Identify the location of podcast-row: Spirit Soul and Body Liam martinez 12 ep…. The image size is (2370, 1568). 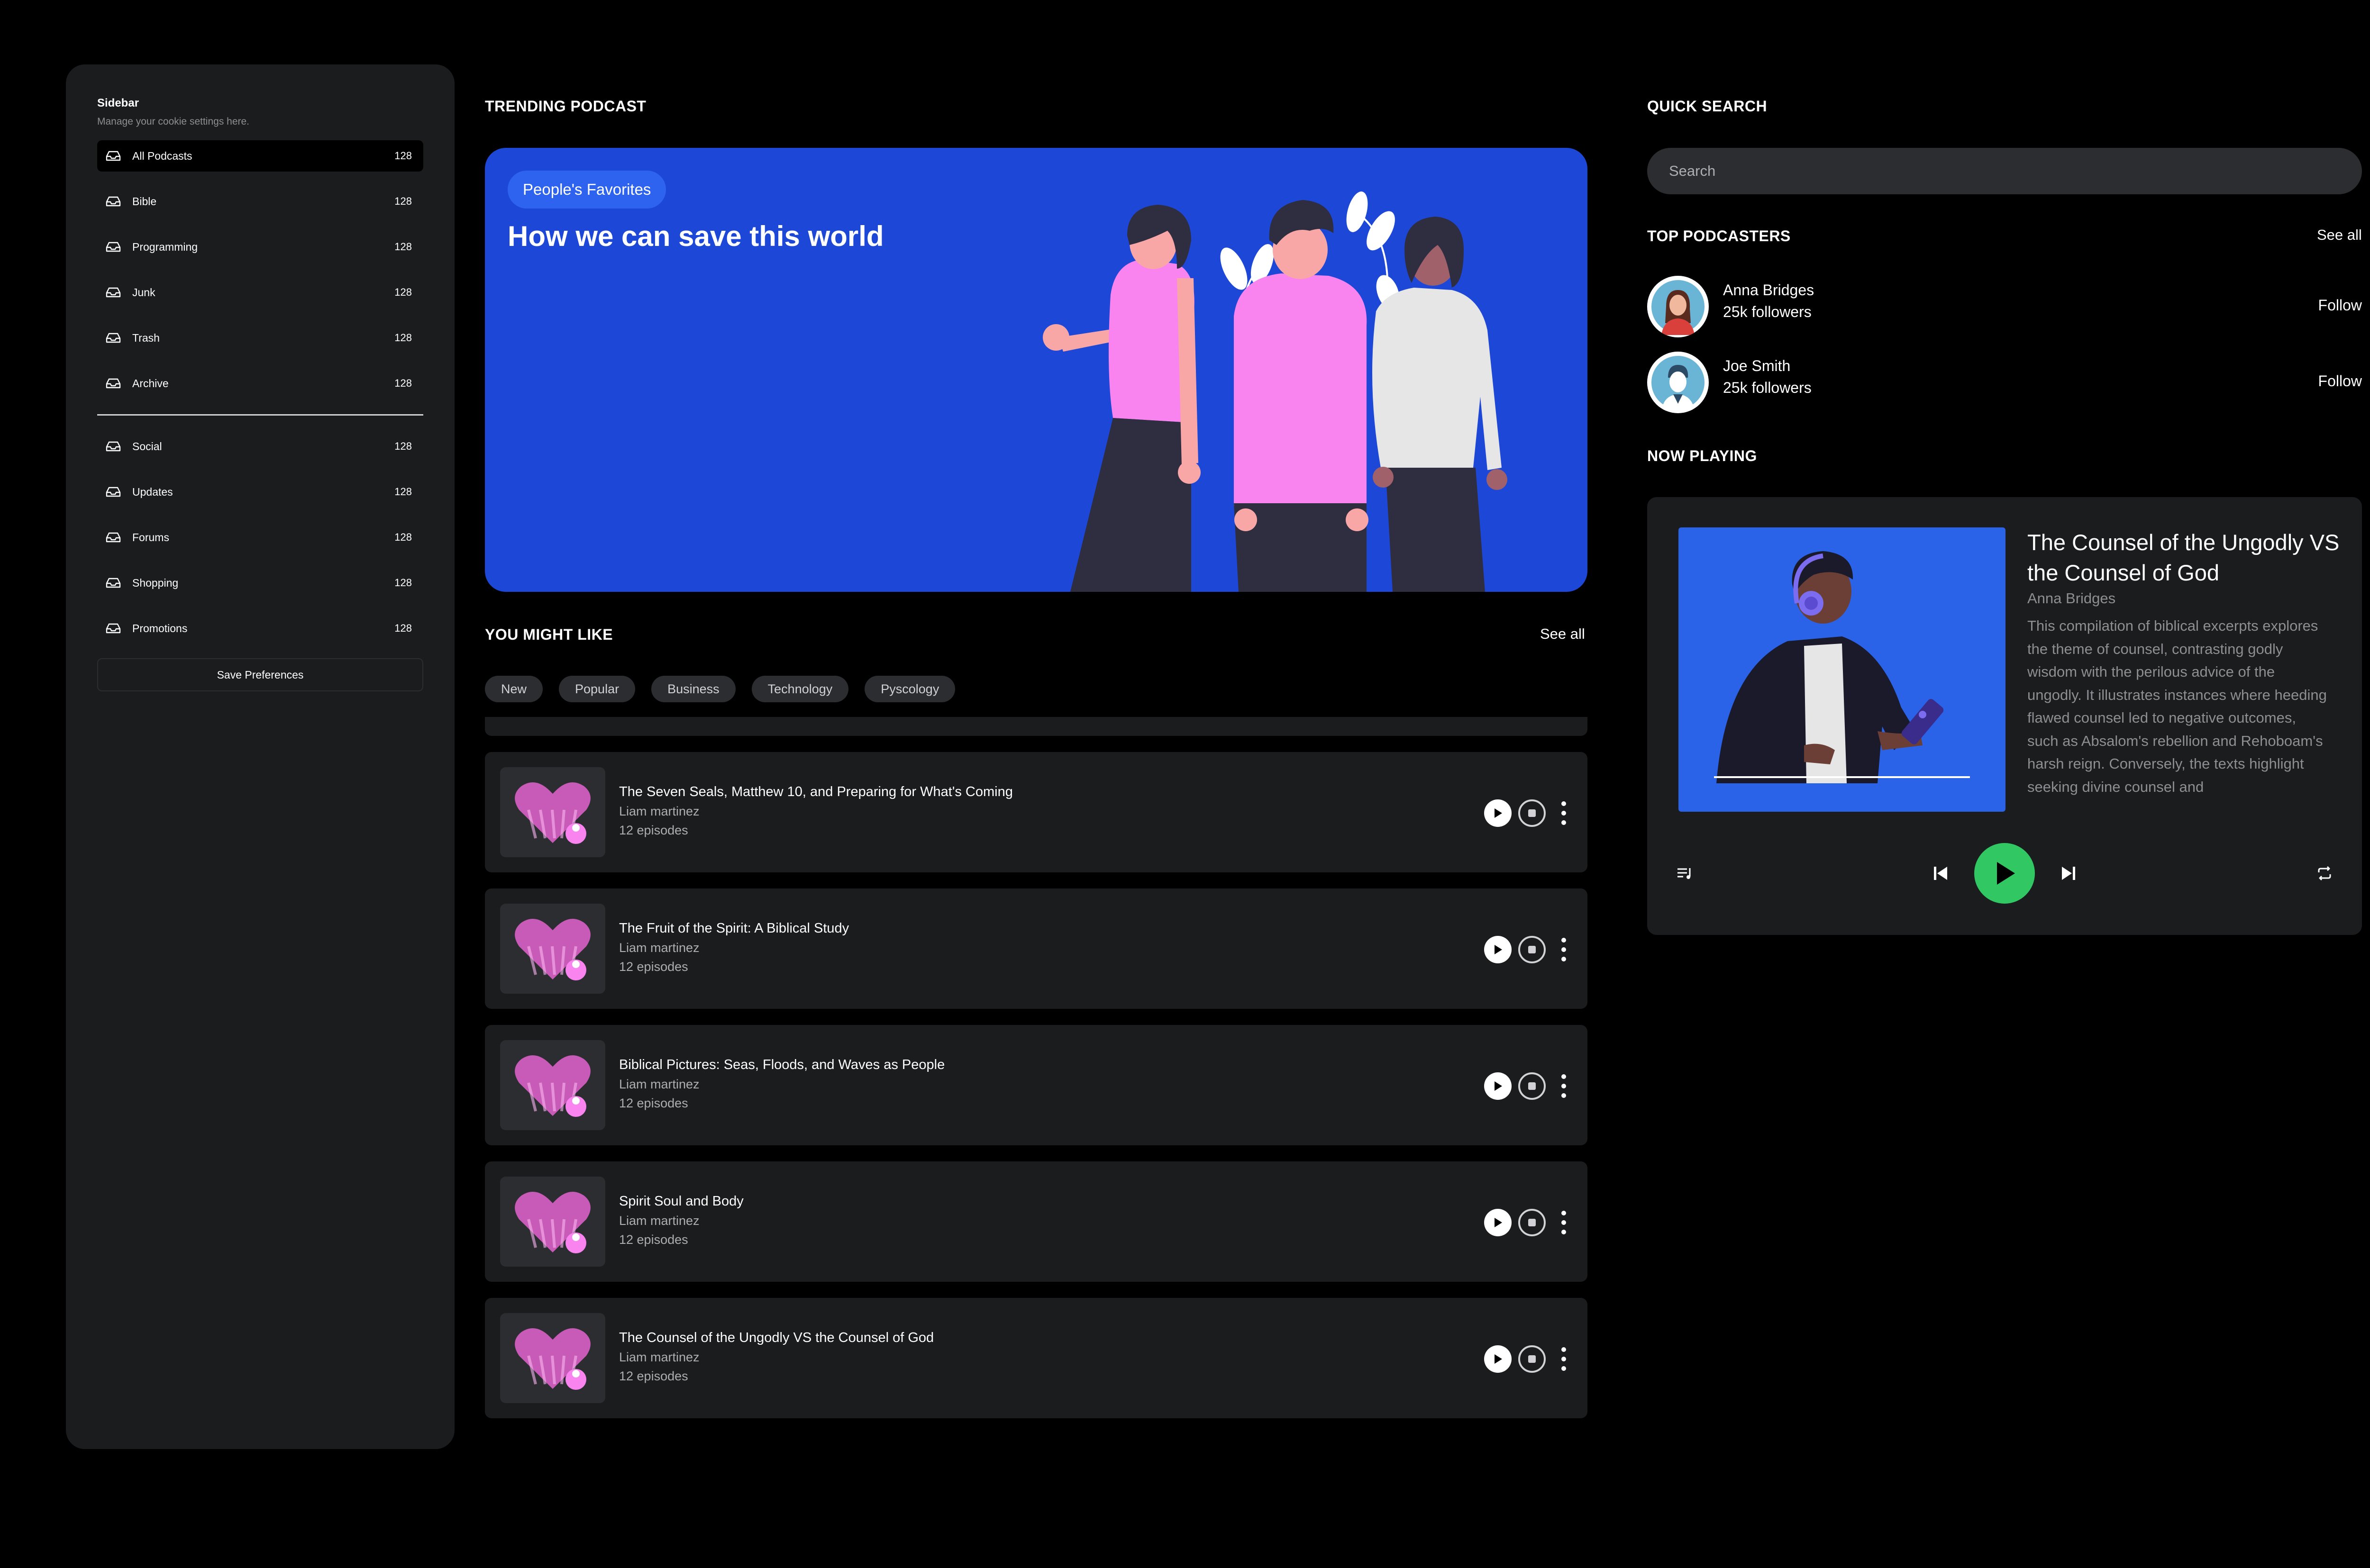
(1036, 1221).